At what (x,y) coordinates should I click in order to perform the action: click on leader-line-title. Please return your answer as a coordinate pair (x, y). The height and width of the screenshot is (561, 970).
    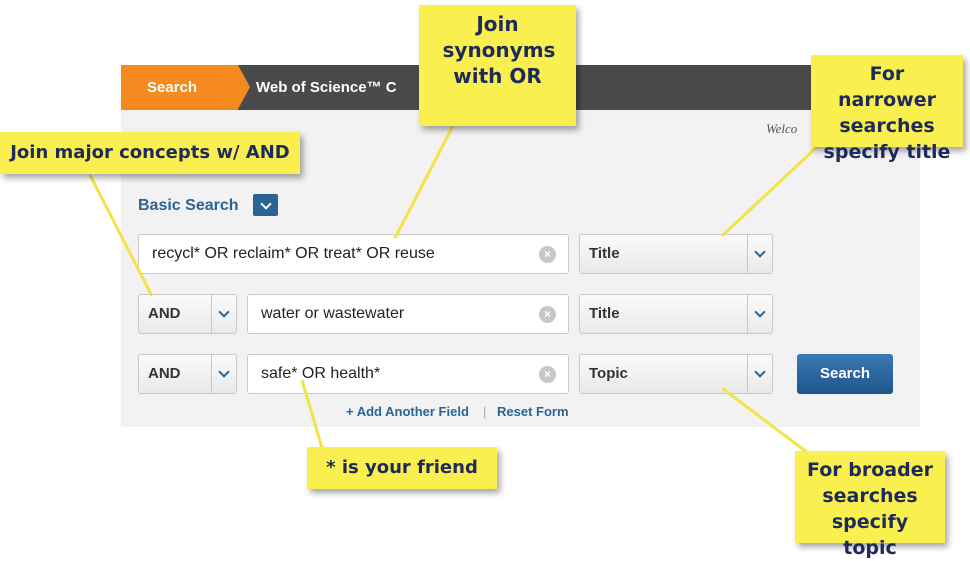
    Looking at the image, I should click on (770, 191).